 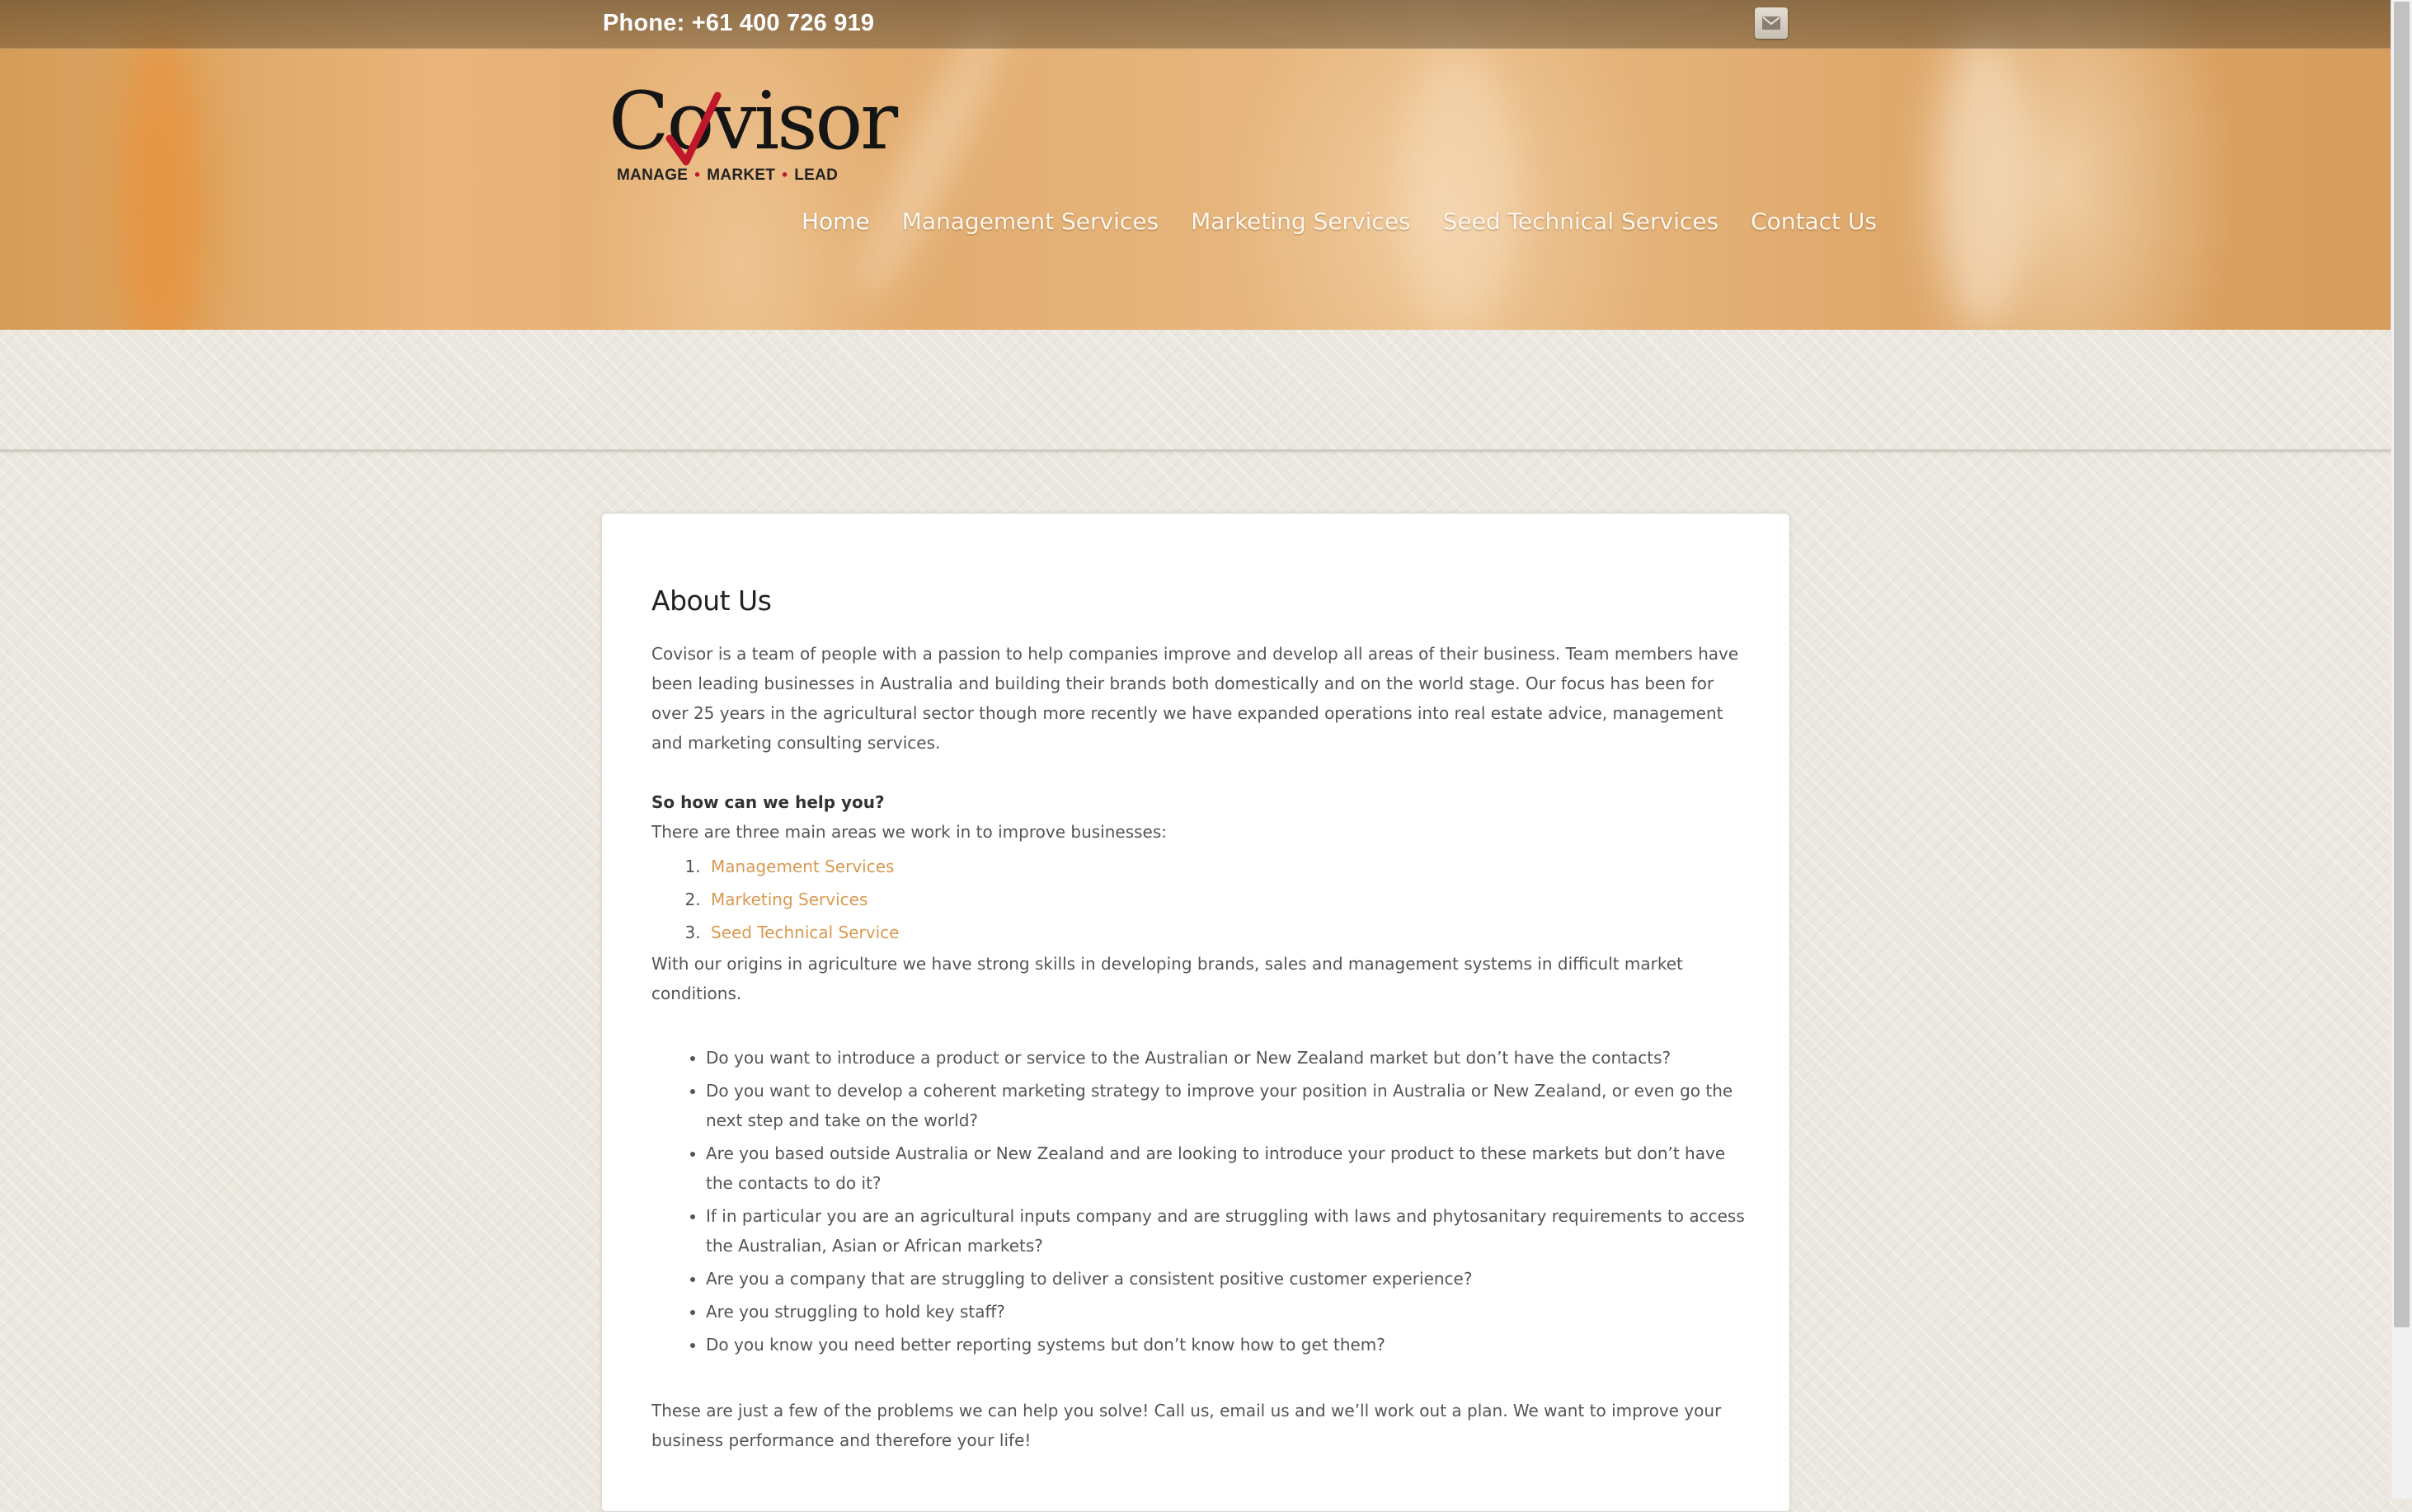 I want to click on checkmark-icon, so click(x=693, y=129).